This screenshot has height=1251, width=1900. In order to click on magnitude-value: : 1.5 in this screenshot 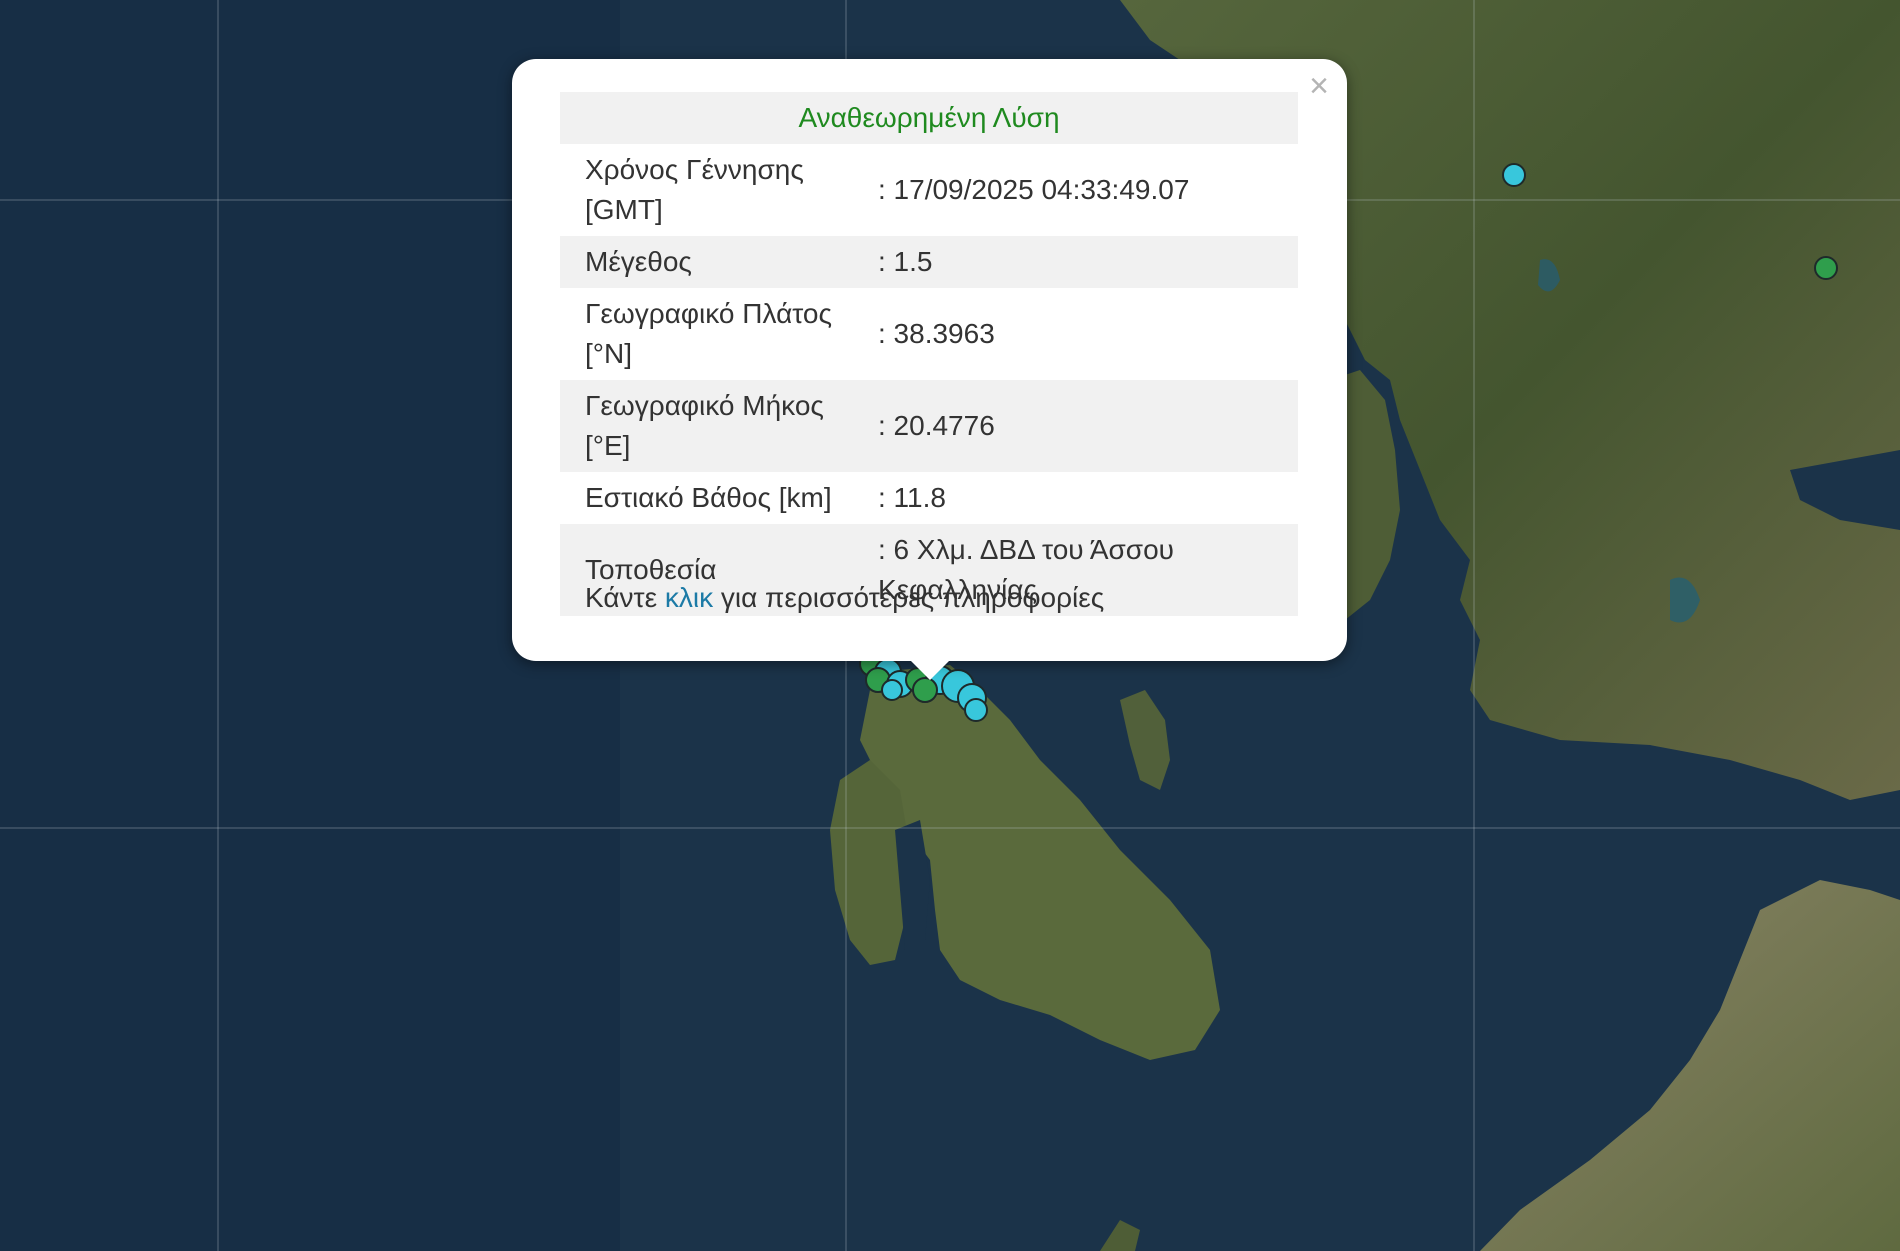, I will do `click(1088, 262)`.